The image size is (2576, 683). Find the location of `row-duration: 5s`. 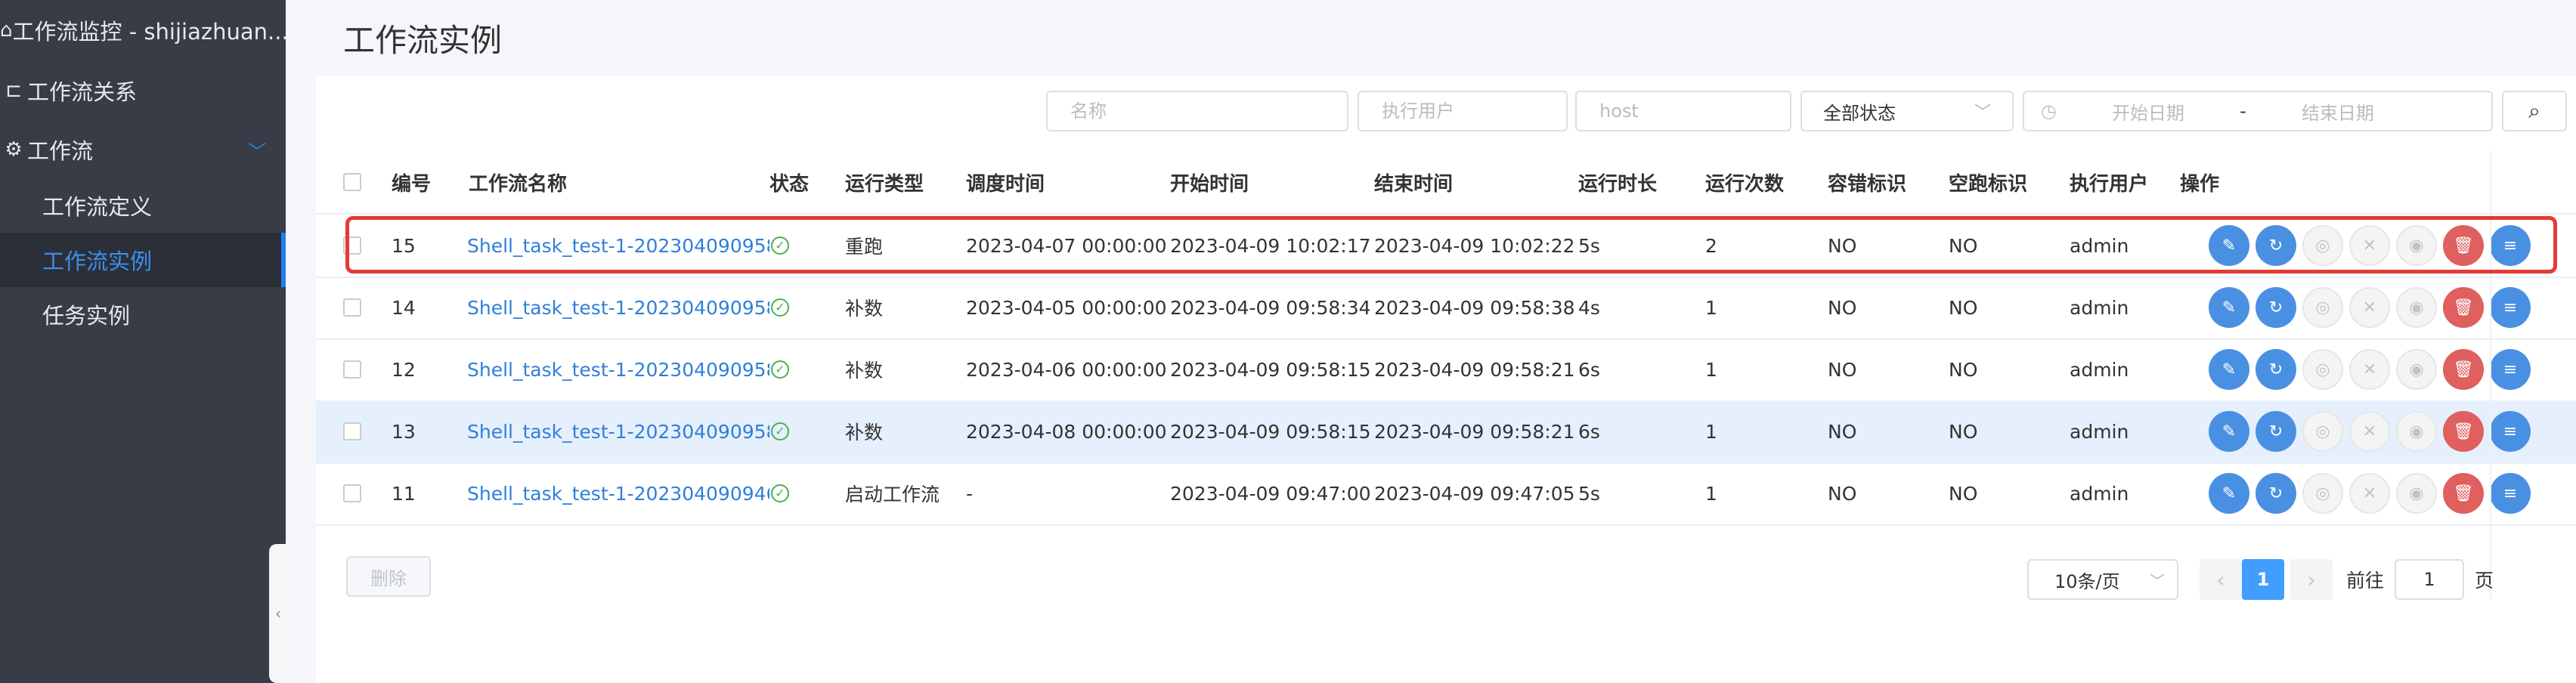

row-duration: 5s is located at coordinates (1589, 246).